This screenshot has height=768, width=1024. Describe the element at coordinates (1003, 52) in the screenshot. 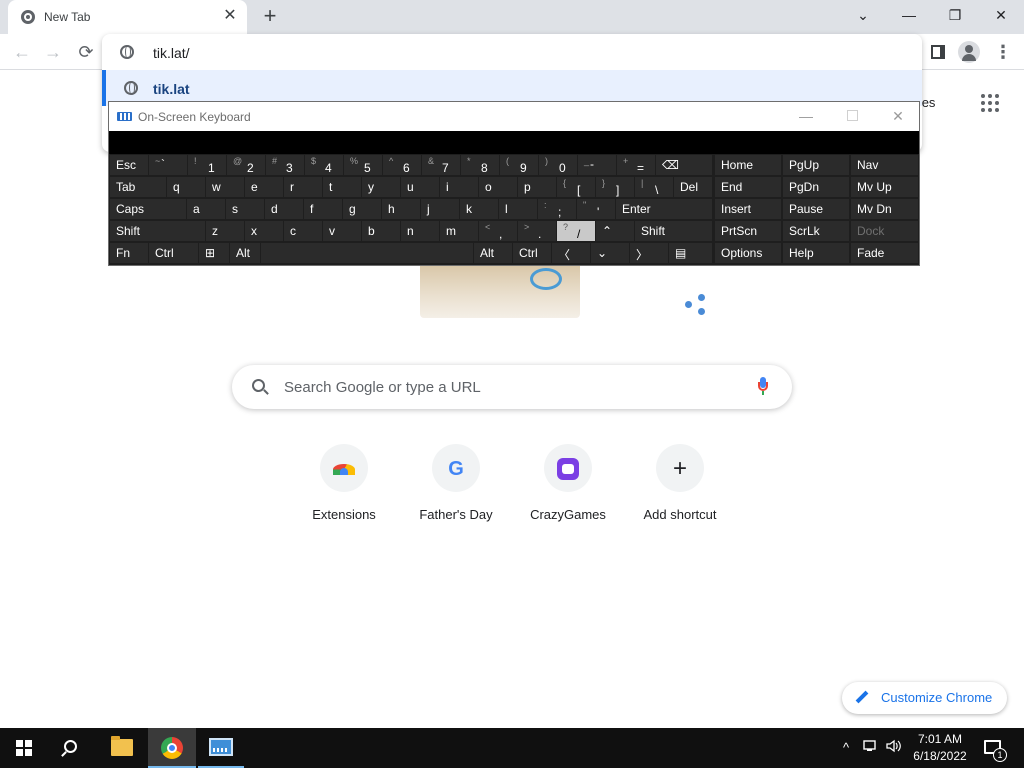

I see `chrome-menu-icon: ⋮` at that location.